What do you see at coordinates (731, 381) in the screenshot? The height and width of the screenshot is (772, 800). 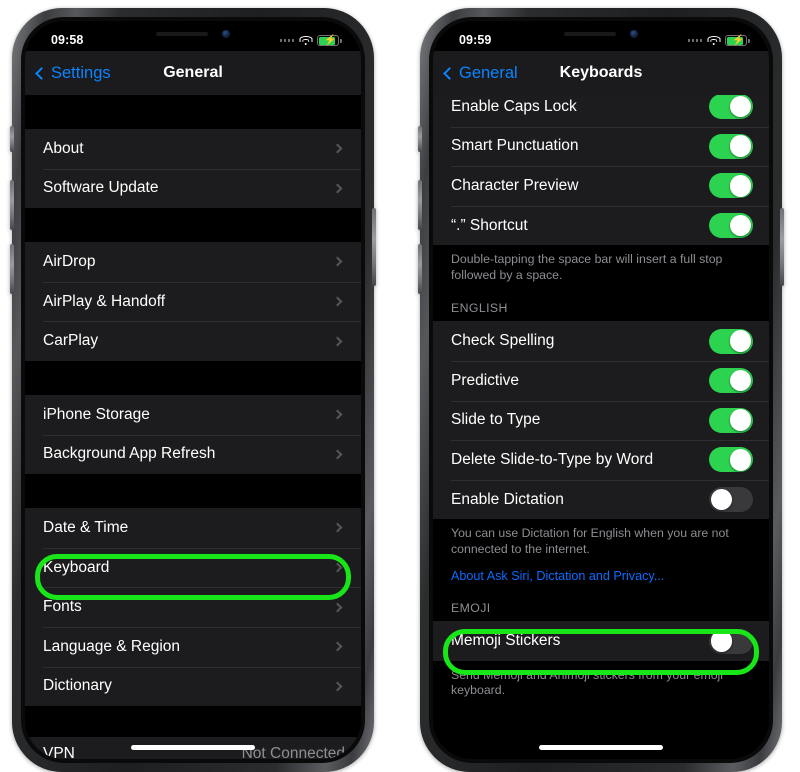 I see `toggle-predictive` at bounding box center [731, 381].